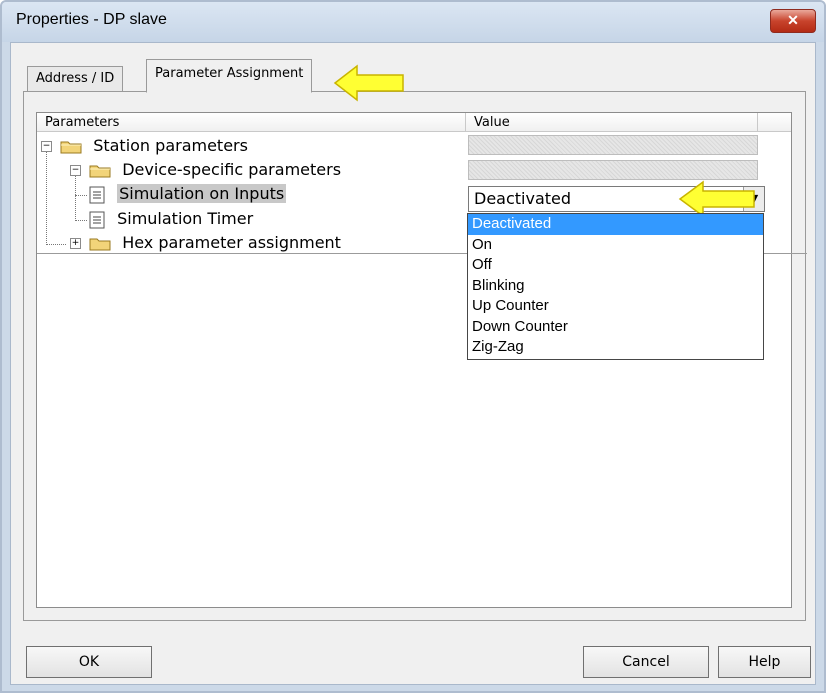 The height and width of the screenshot is (693, 826). I want to click on cancel-button: Cancel, so click(646, 662).